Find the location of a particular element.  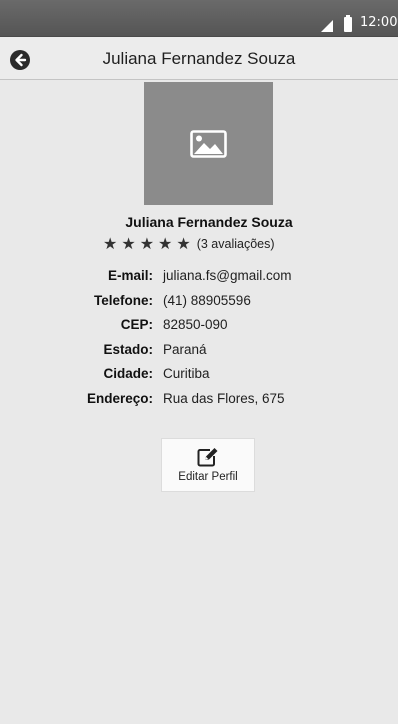

rating: ★ ★ ★ ★ ★ (3 avaliações) is located at coordinates (189, 244).